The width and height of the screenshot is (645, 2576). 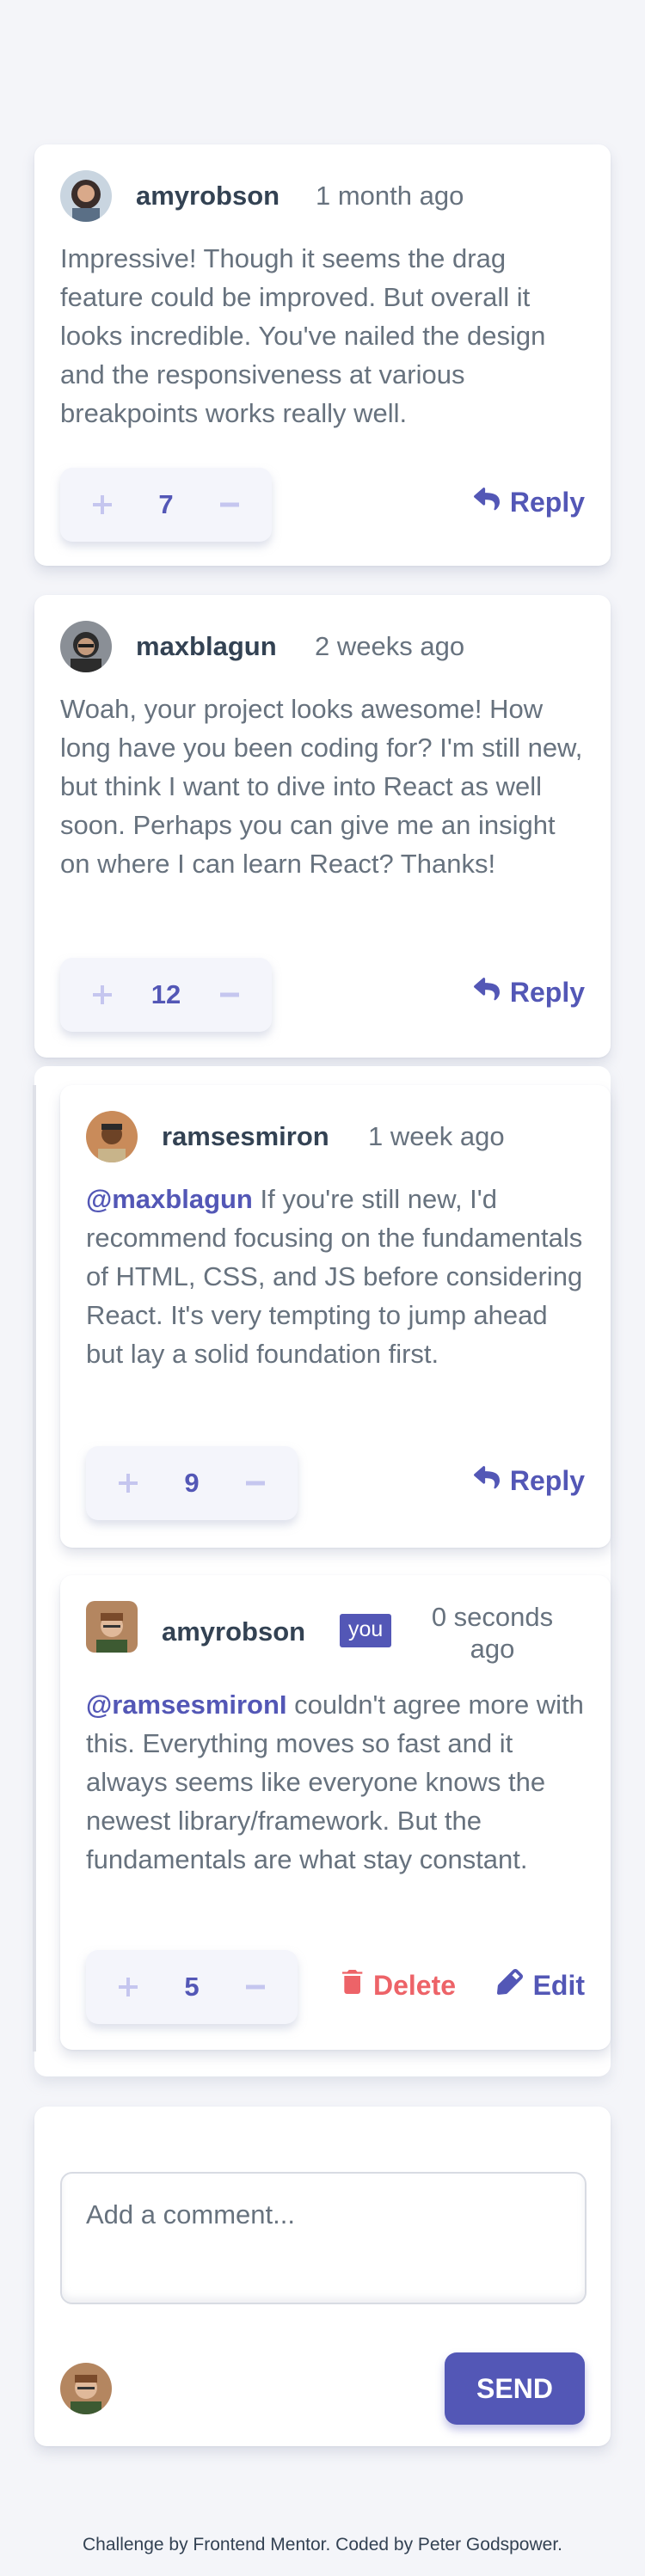 I want to click on new-comment-form: Add a comment... SEND, so click(x=322, y=2276).